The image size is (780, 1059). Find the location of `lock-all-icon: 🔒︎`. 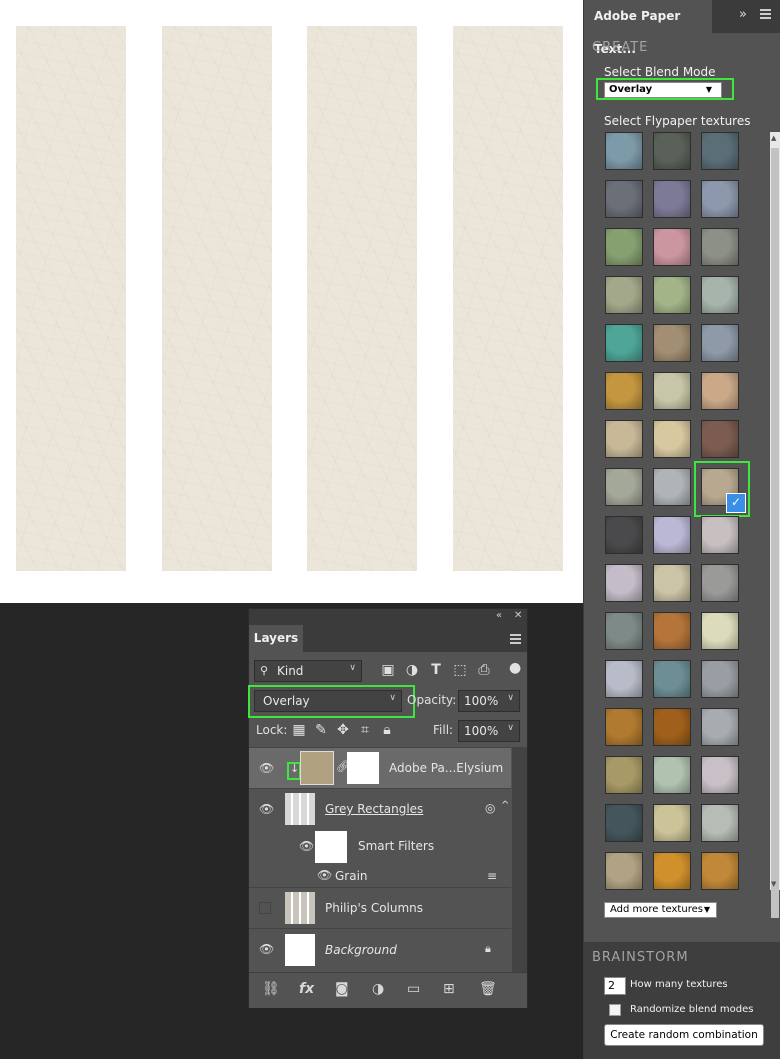

lock-all-icon: 🔒︎ is located at coordinates (387, 730).